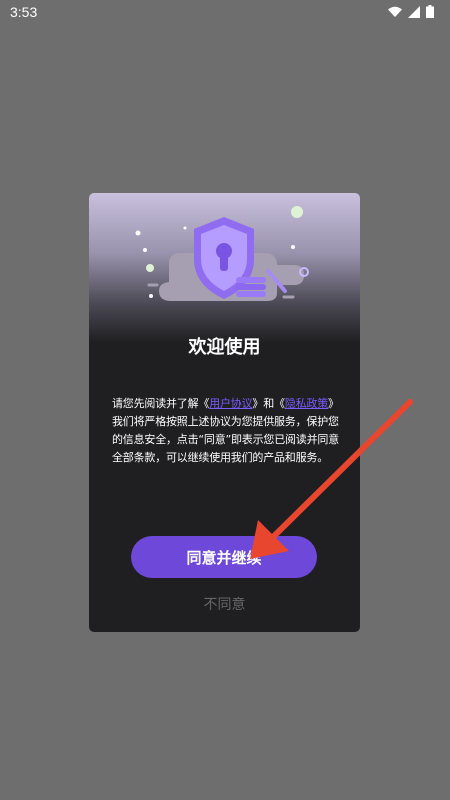 The image size is (450, 800). I want to click on user-agreement-link: 用户协议, so click(230, 403).